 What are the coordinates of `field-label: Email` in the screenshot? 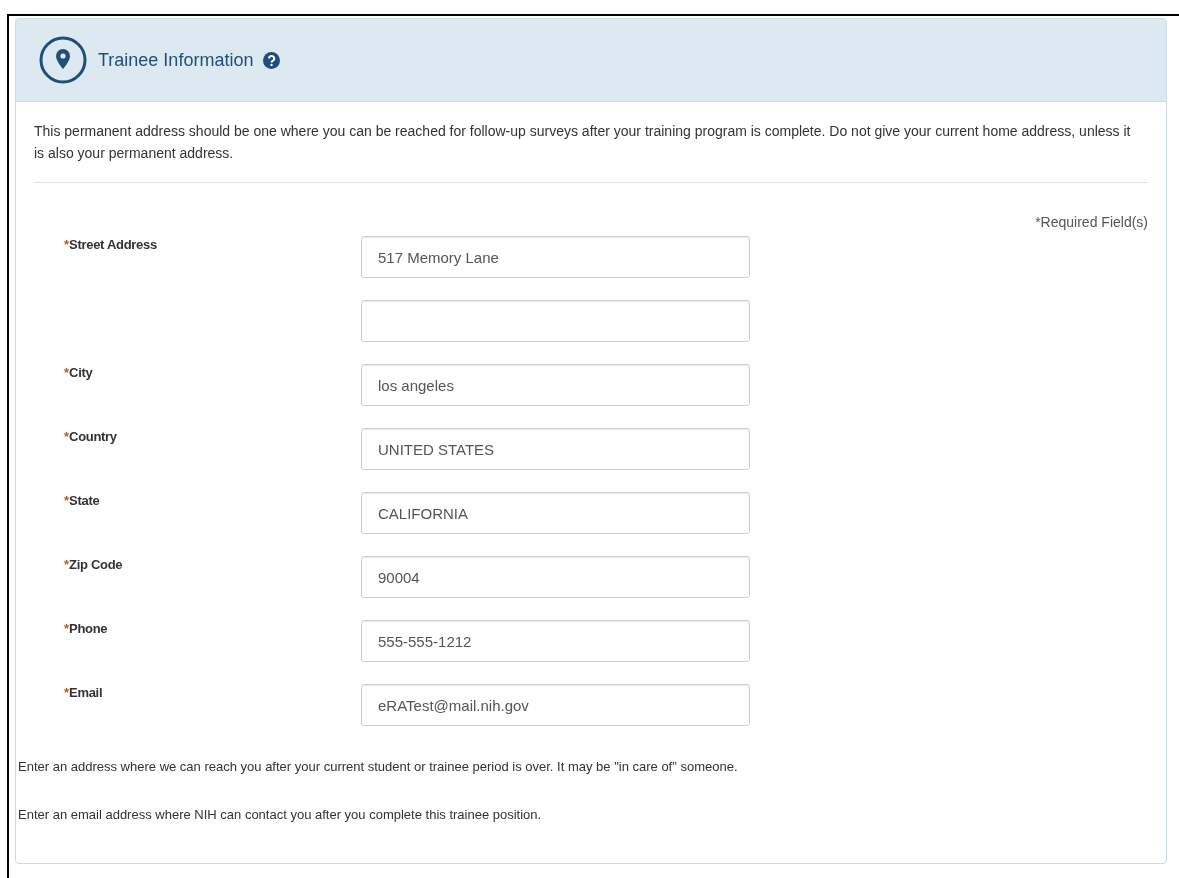 It's located at (86, 693).